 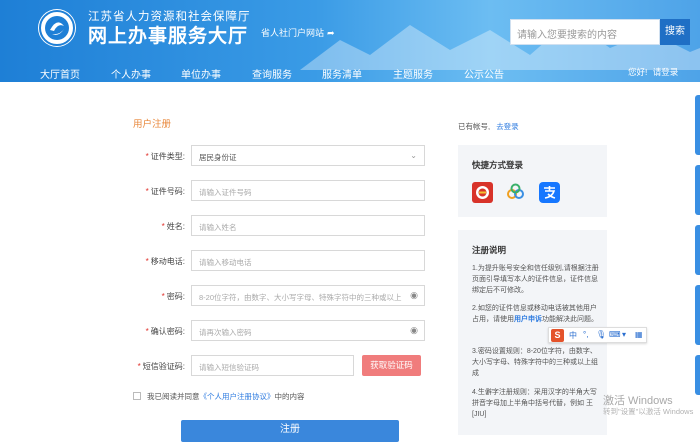 I want to click on mobile-label: * 移动电话:, so click(x=165, y=261).